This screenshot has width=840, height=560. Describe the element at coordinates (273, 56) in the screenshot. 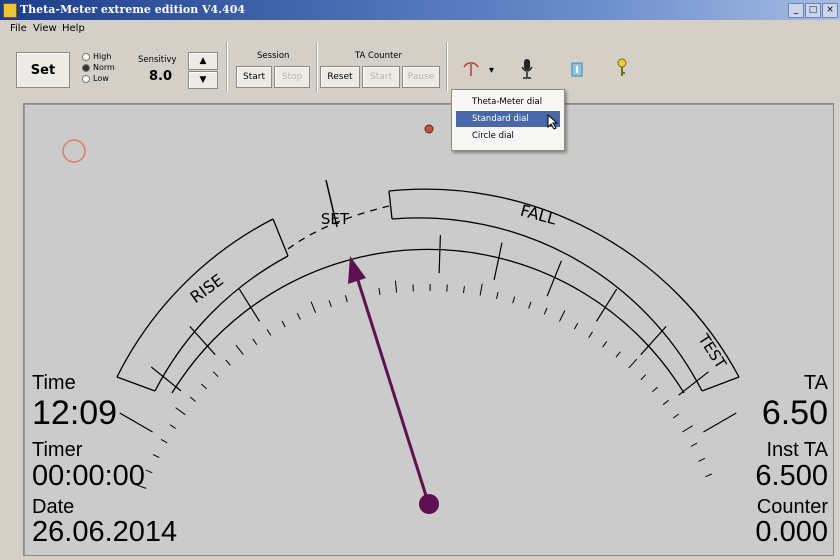

I see `session-label: Session` at that location.